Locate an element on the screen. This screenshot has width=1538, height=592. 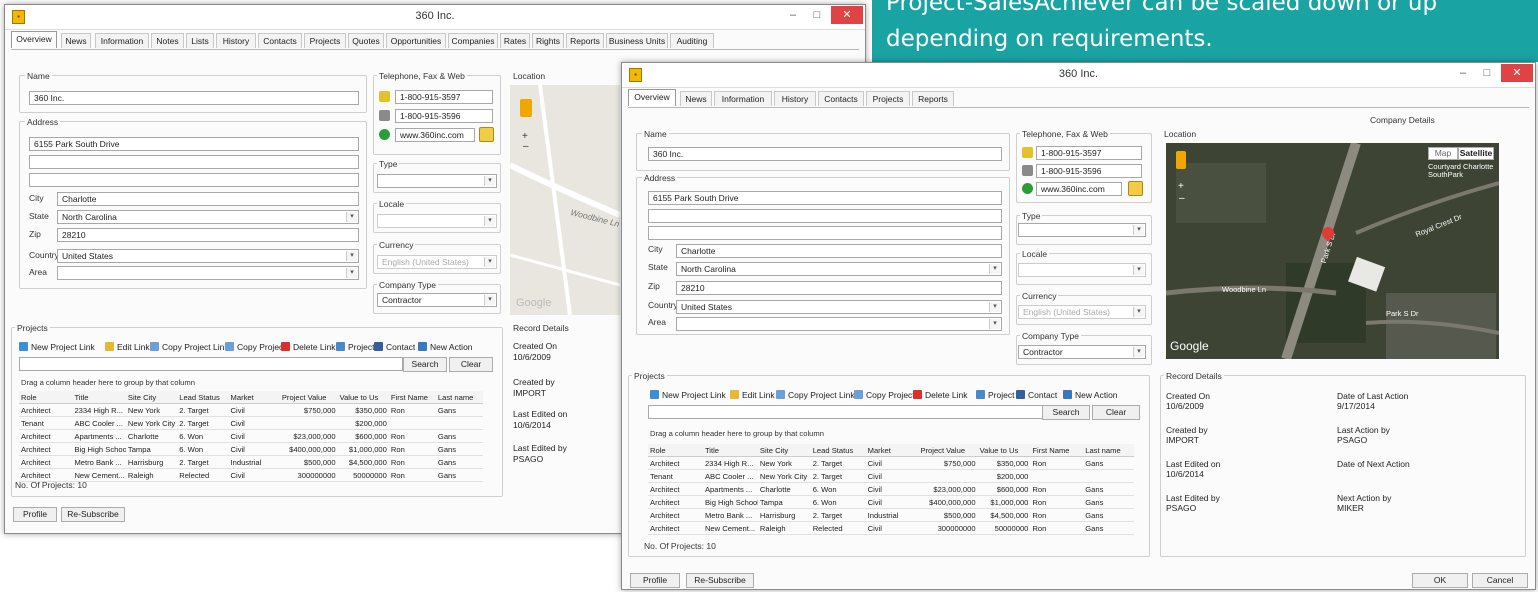
column-header: Role is located at coordinates (46, 397).